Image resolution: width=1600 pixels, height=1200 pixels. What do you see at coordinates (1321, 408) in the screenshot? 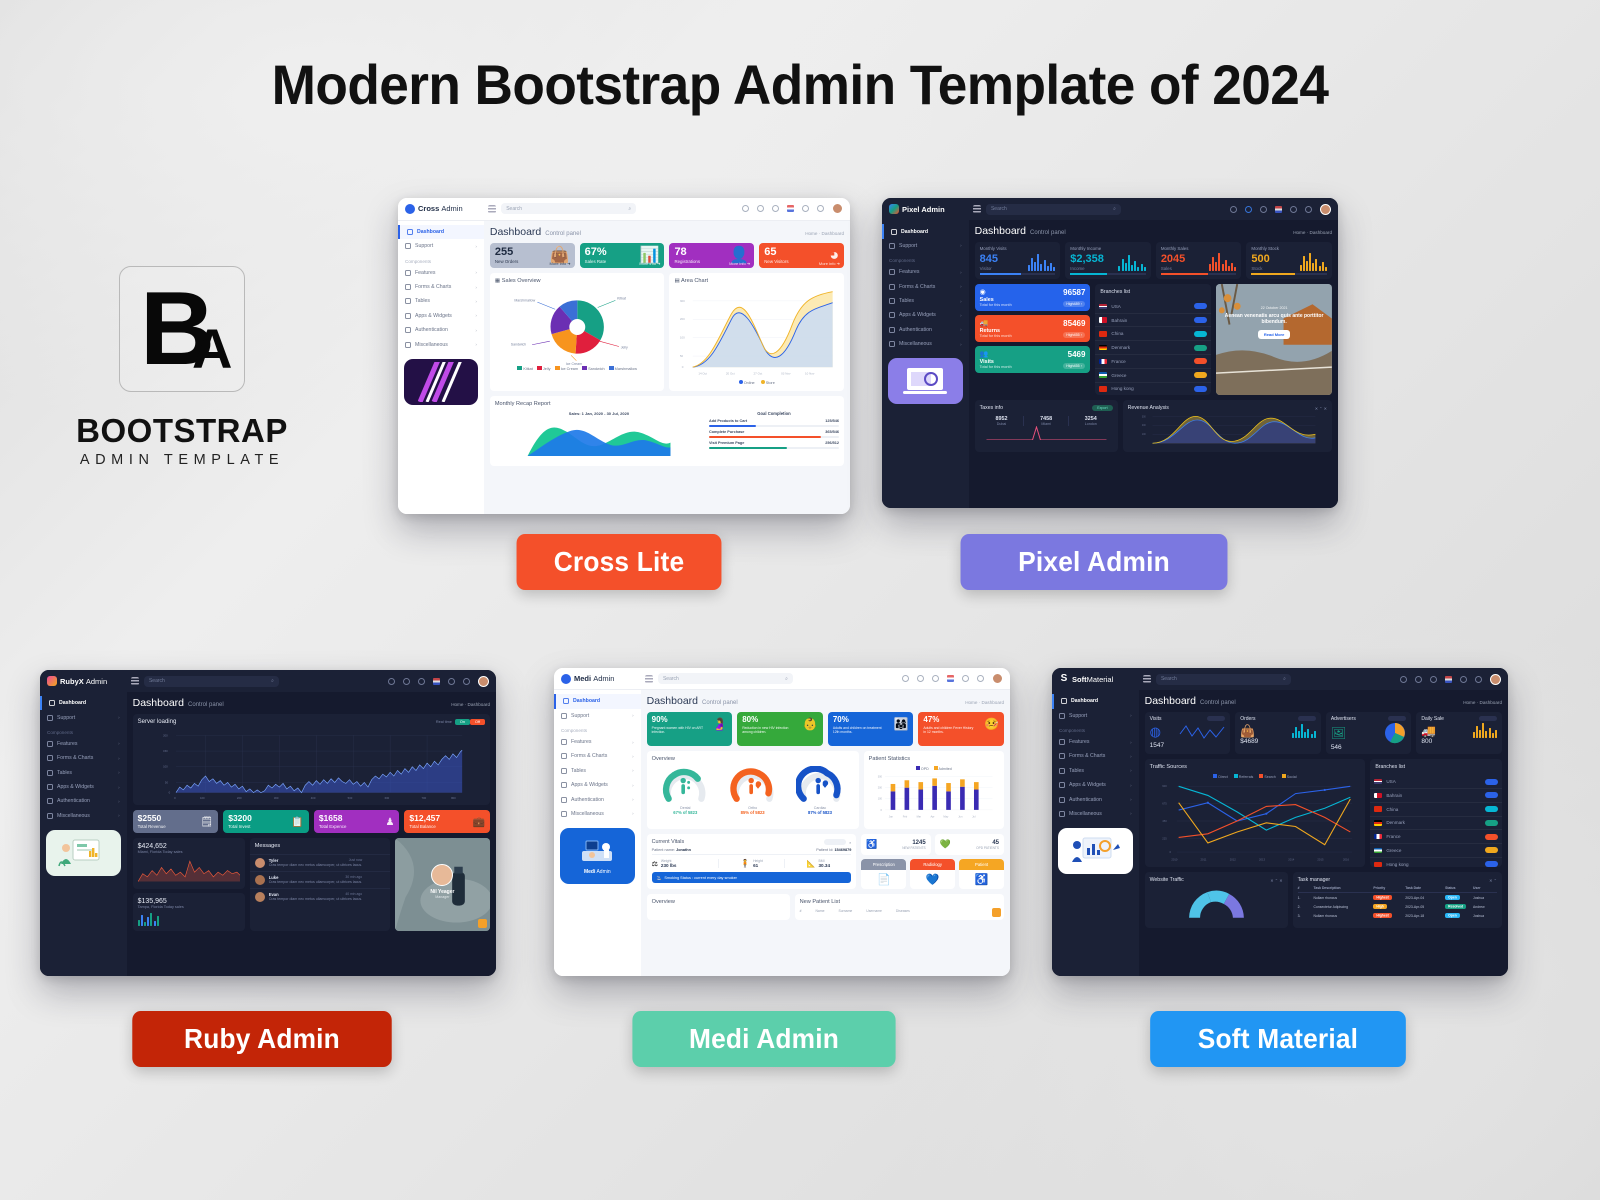
I see `close-icon: ✕ ⌃ ✕` at bounding box center [1321, 408].